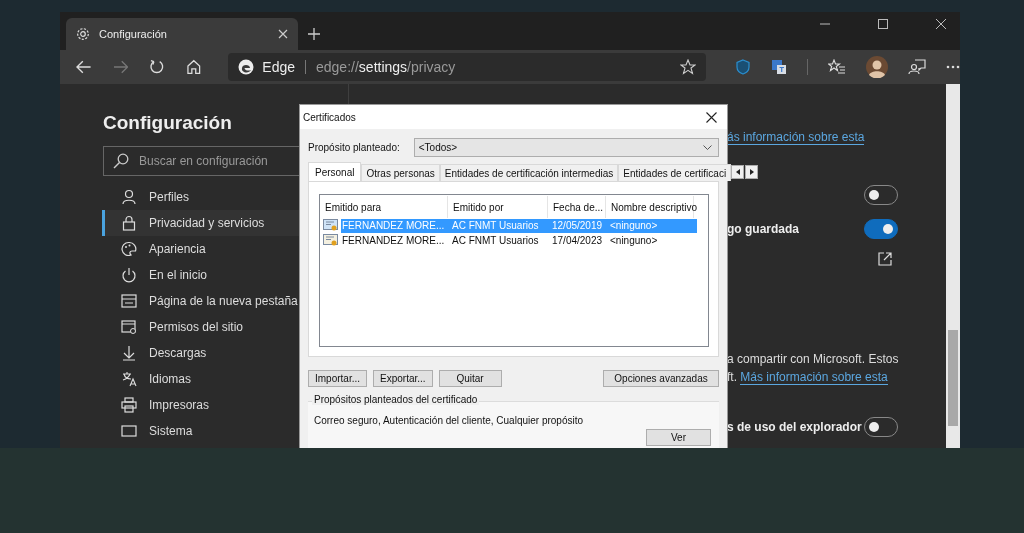  I want to click on description-text: a compartir con Microsoft. Estos, so click(813, 359).